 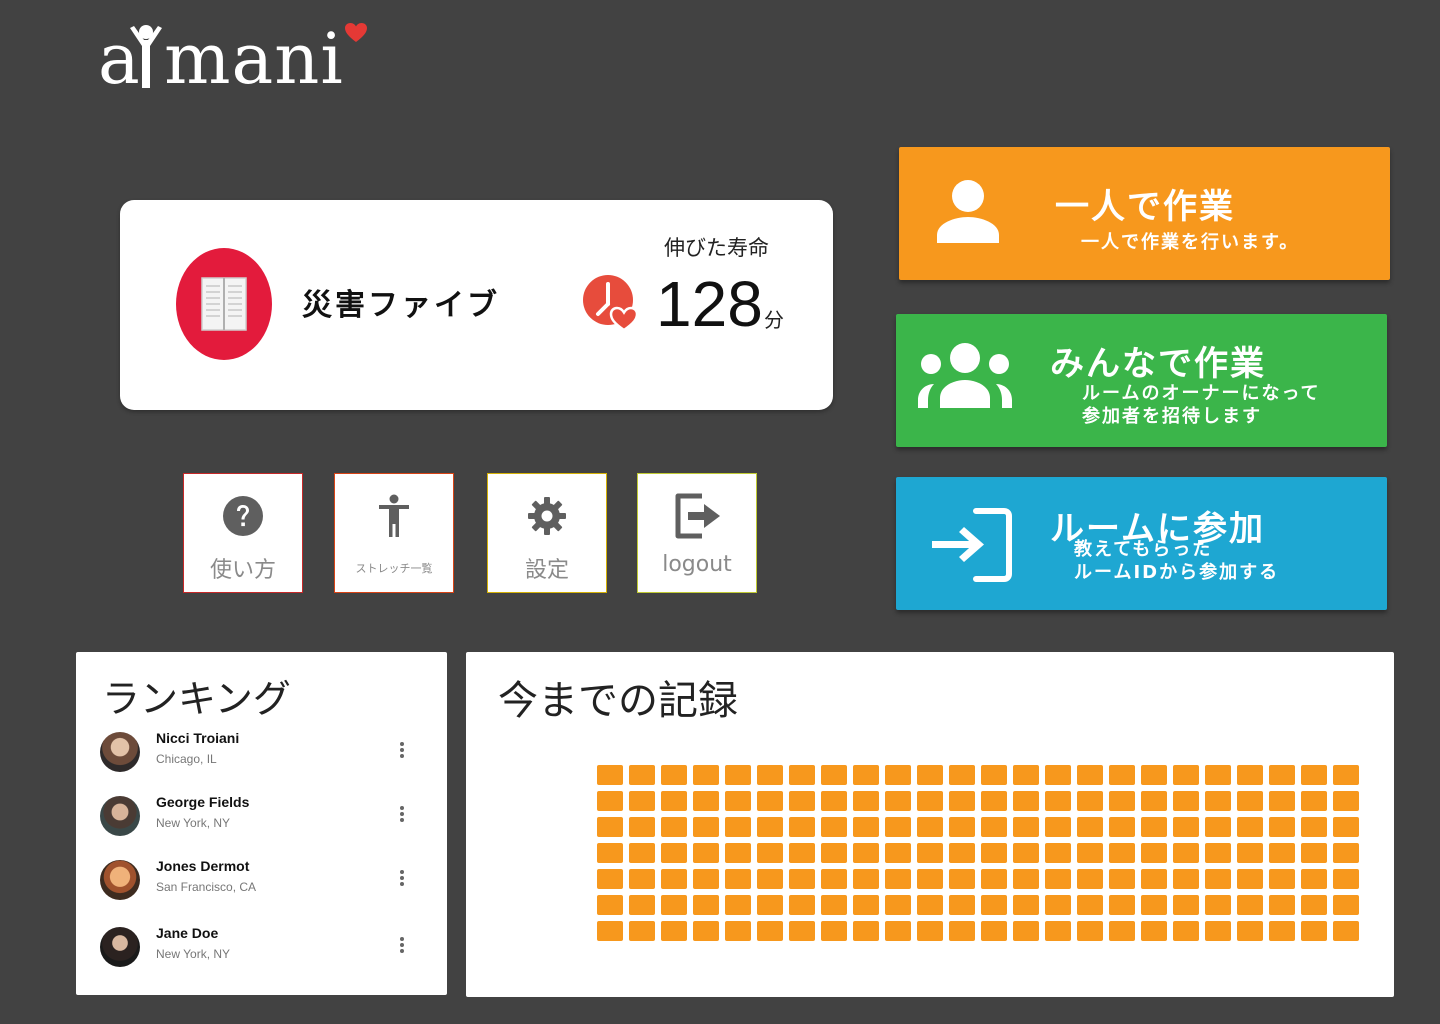 What do you see at coordinates (198, 738) in the screenshot?
I see `ranking-name: Nicci Troiani` at bounding box center [198, 738].